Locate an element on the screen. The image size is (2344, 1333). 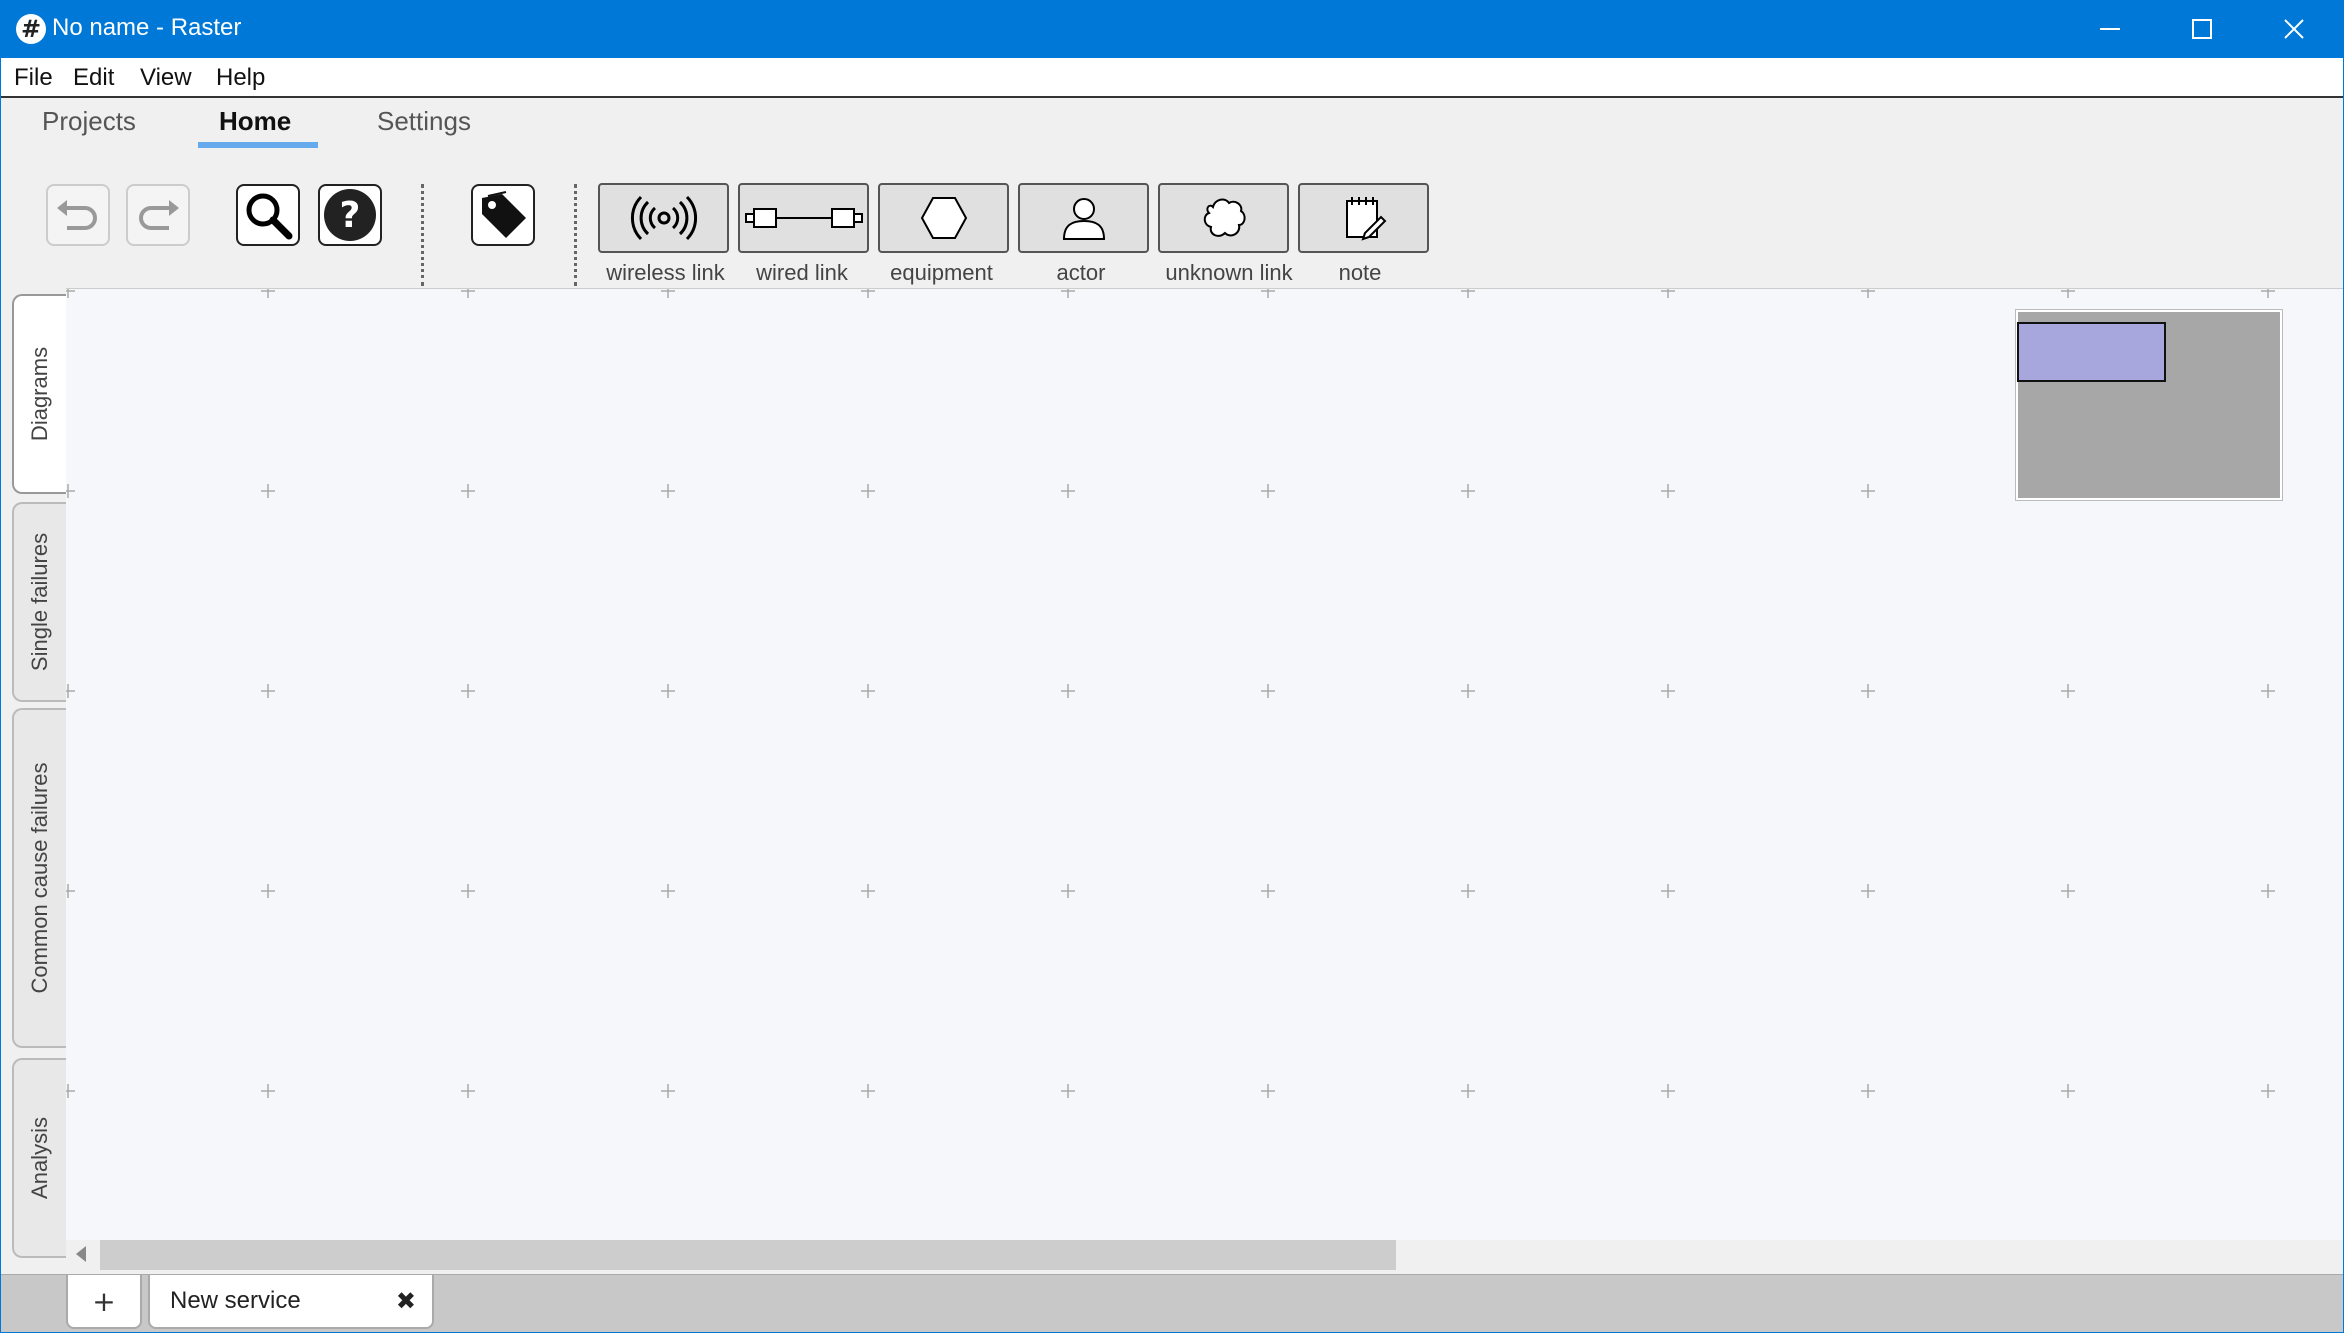
tab-settings: Settings is located at coordinates (424, 121).